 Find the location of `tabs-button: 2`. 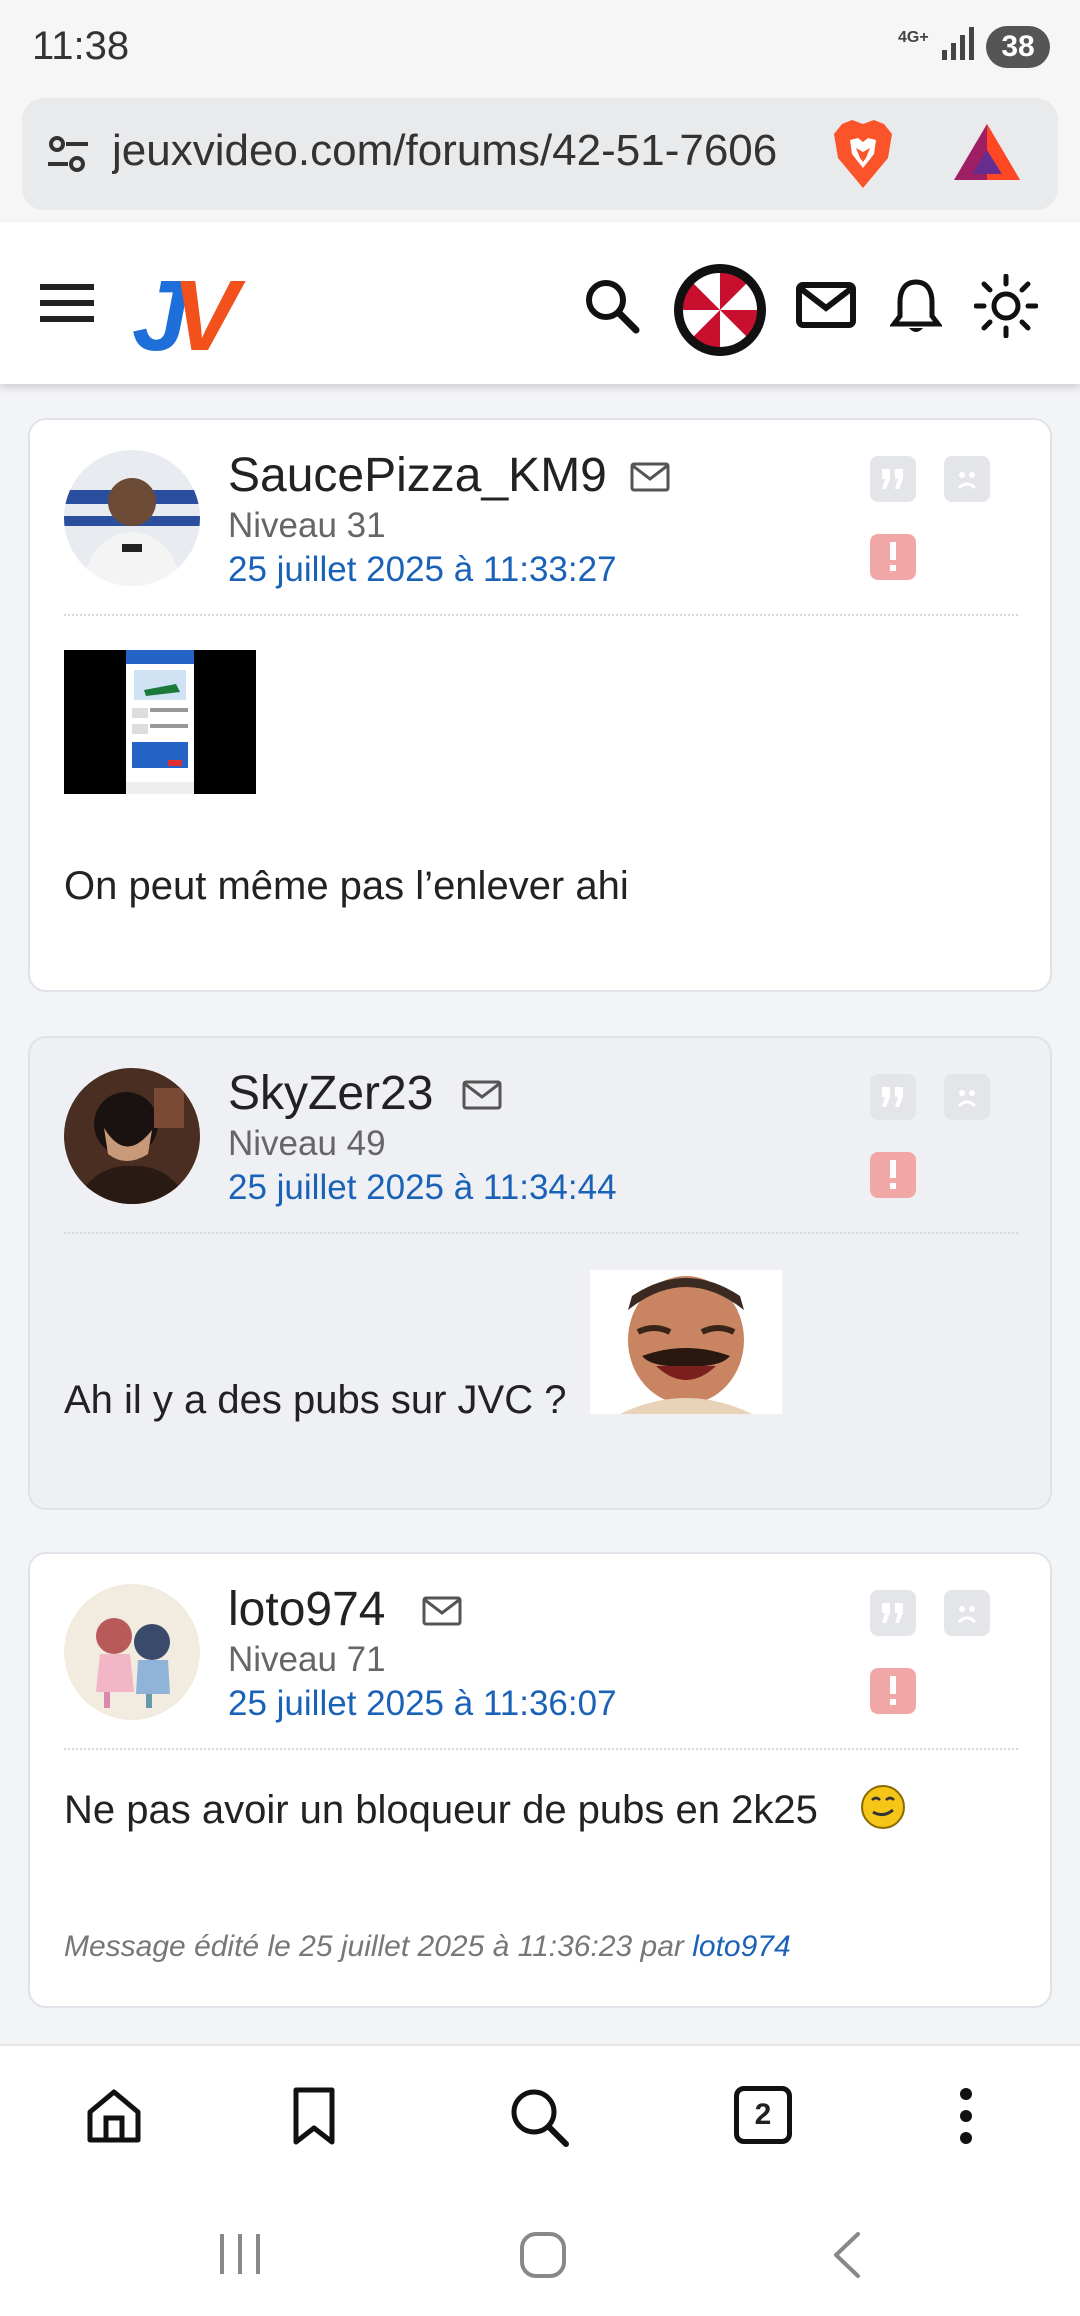

tabs-button: 2 is located at coordinates (763, 2115).